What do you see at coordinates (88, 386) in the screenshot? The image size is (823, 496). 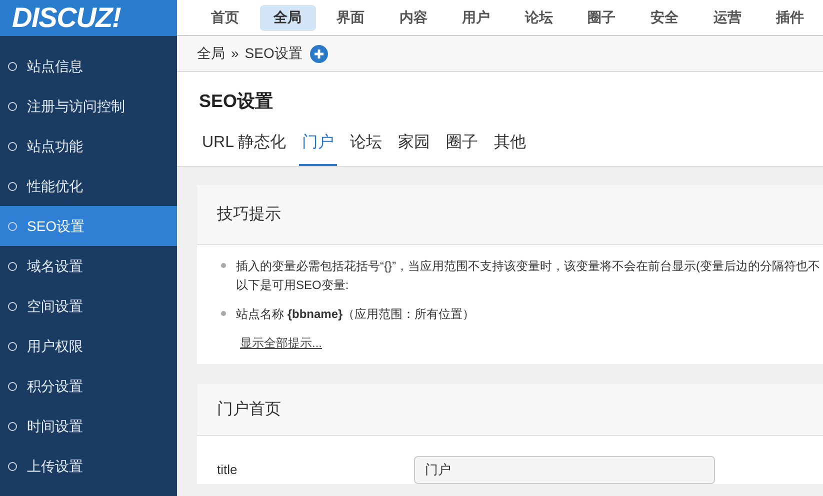 I see `sidebar-item: 积分设置` at bounding box center [88, 386].